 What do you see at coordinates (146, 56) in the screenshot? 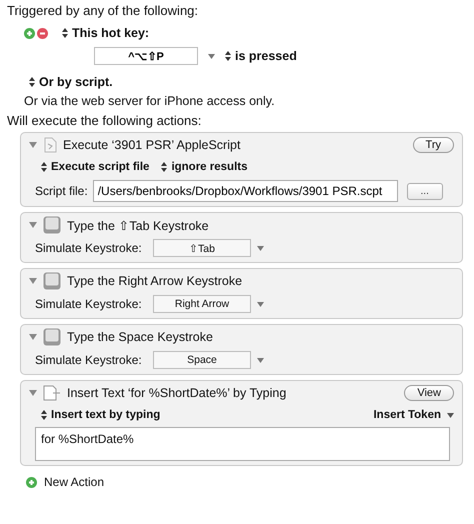
I see `hotkey-field: ^⌥⇧P` at bounding box center [146, 56].